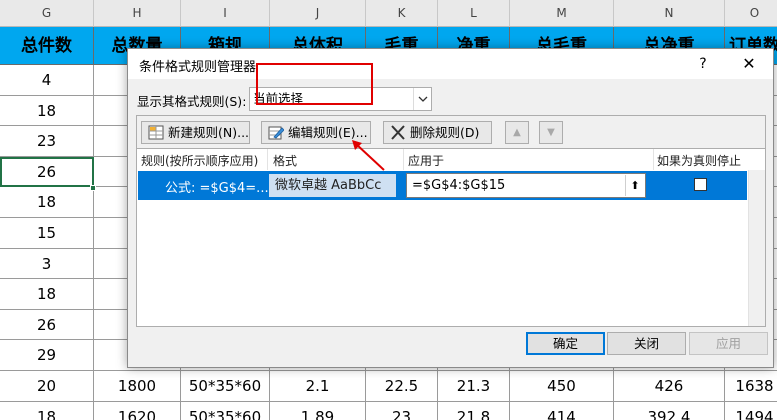  What do you see at coordinates (445, 132) in the screenshot?
I see `delete-rule-label: 删除规则(D)` at bounding box center [445, 132].